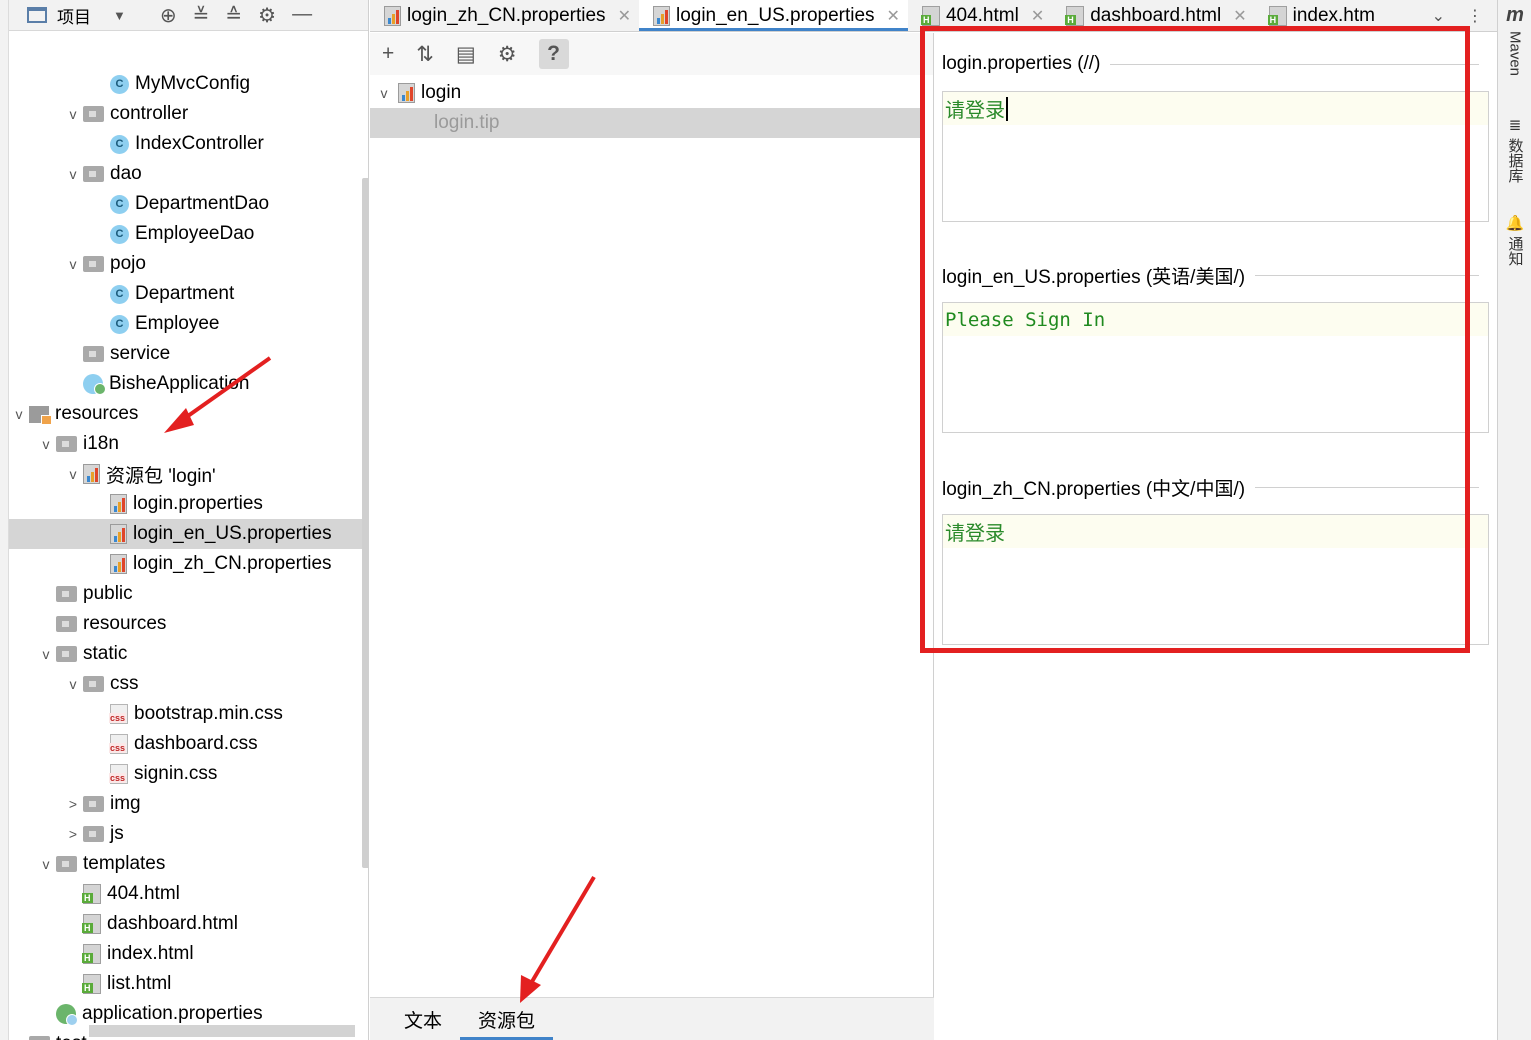 This screenshot has height=1040, width=1531. Describe the element at coordinates (188, 324) in the screenshot. I see `tree-item: C Employee` at that location.